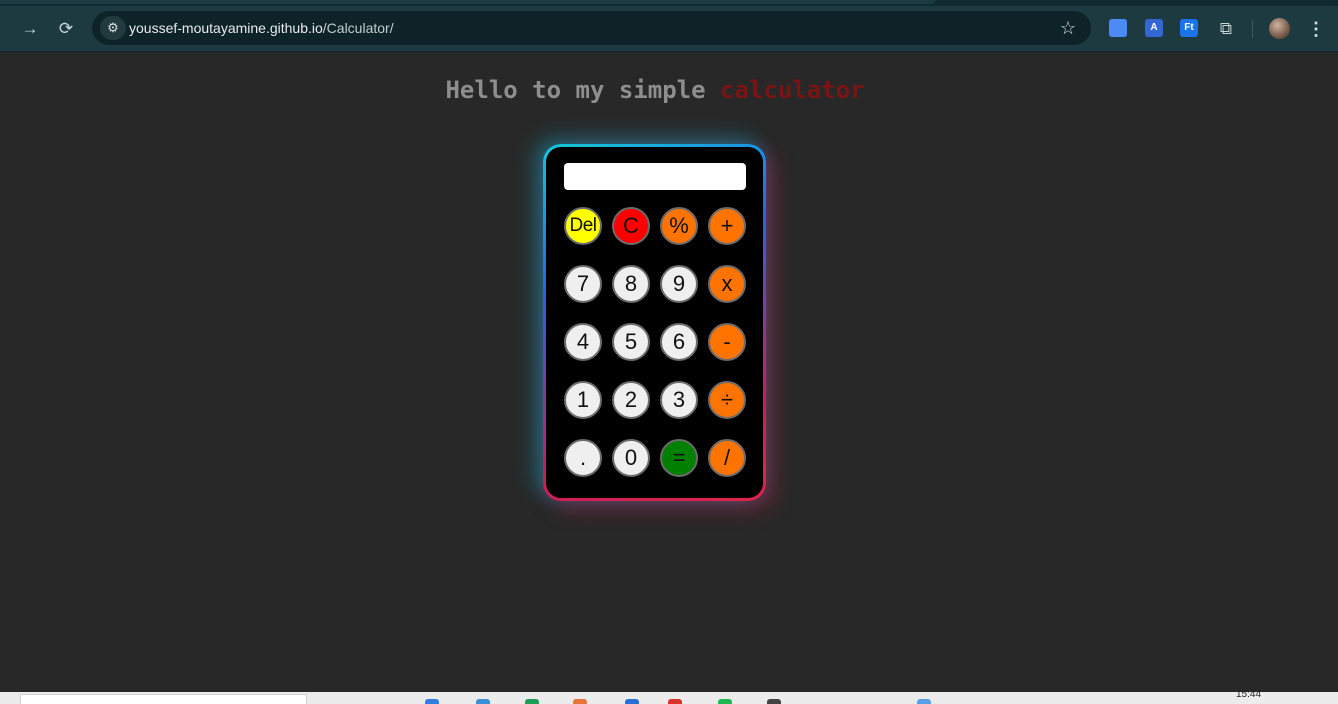  I want to click on profile-avatar, so click(1279, 28).